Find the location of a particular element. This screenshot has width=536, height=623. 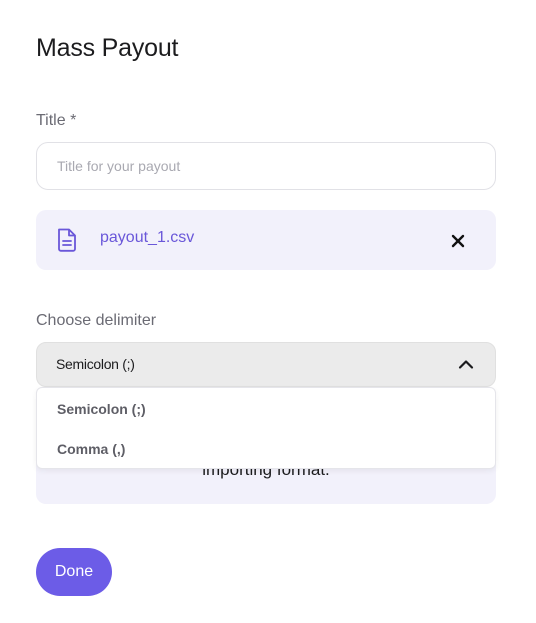

file-name: payout_1.csv is located at coordinates (147, 237).